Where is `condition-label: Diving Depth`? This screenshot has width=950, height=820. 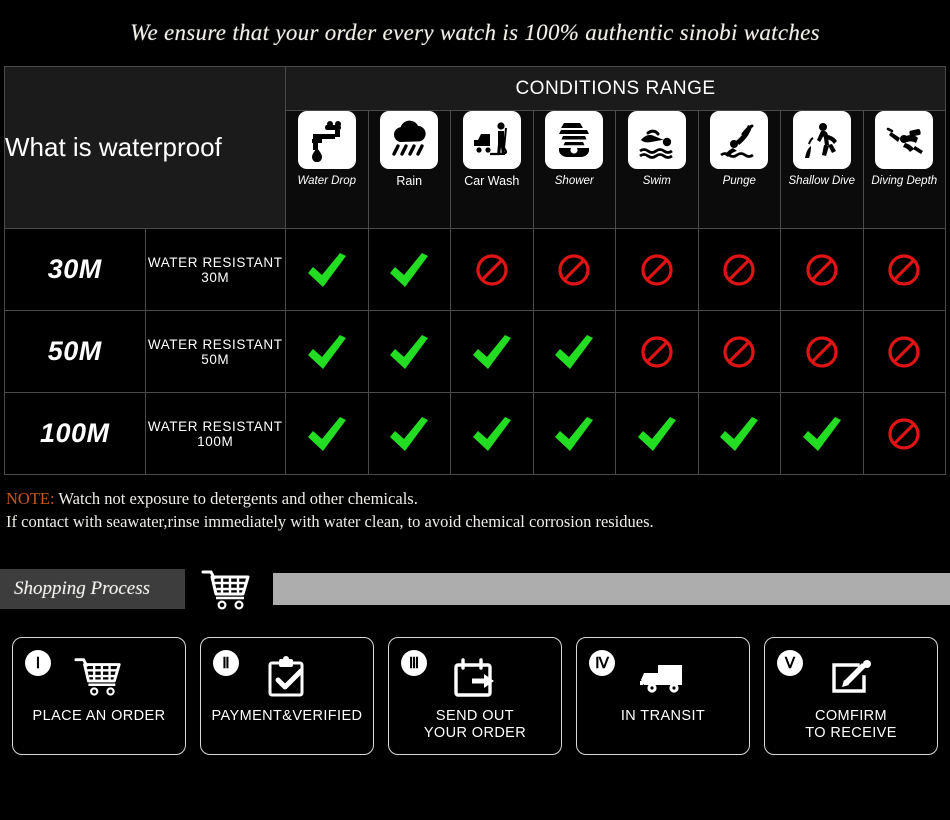 condition-label: Diving Depth is located at coordinates (904, 181).